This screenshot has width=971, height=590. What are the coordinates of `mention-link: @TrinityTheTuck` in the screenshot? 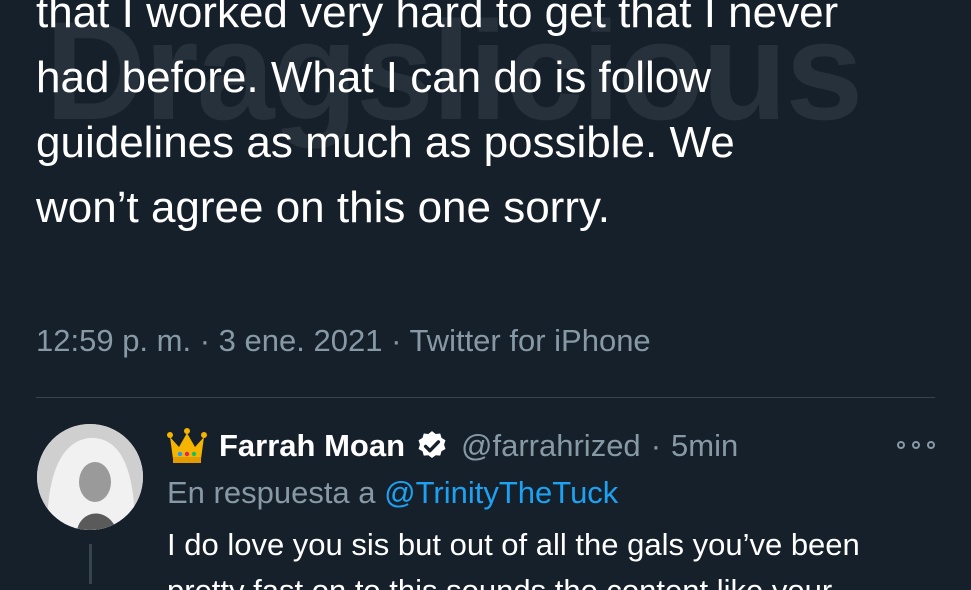 It's located at (501, 492).